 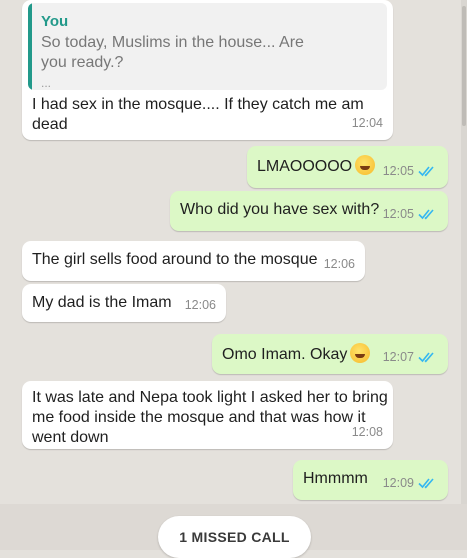 I want to click on laughing-emoji-icon, so click(x=360, y=353).